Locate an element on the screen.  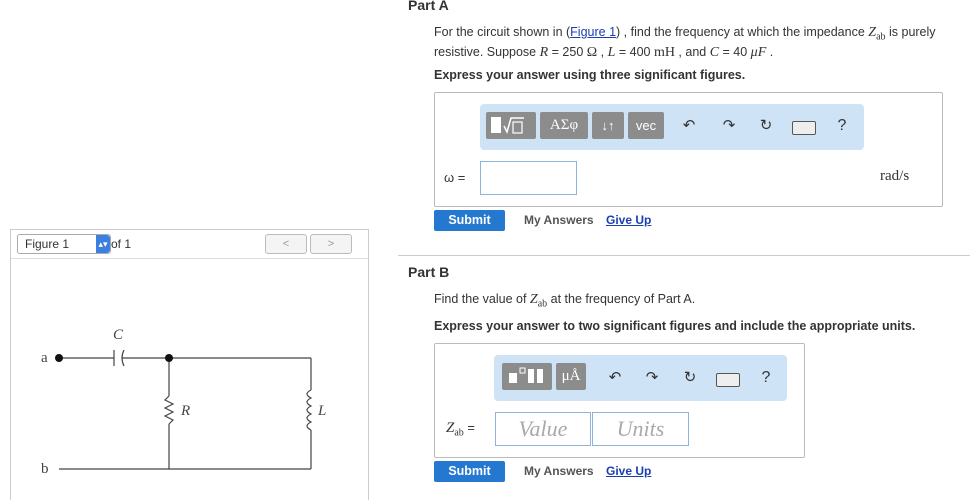
subscript-button: ↓↑ is located at coordinates (608, 125).